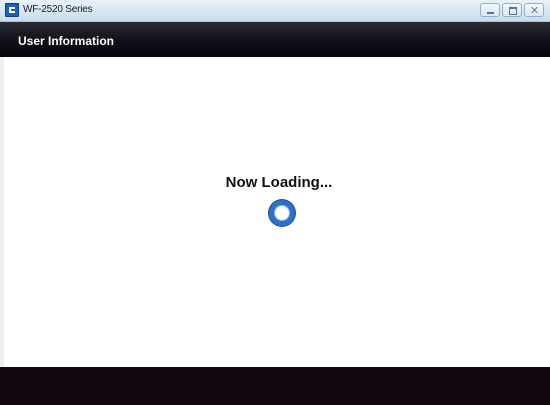 The height and width of the screenshot is (405, 550). Describe the element at coordinates (275, 39) in the screenshot. I see `page-header: User Information` at that location.